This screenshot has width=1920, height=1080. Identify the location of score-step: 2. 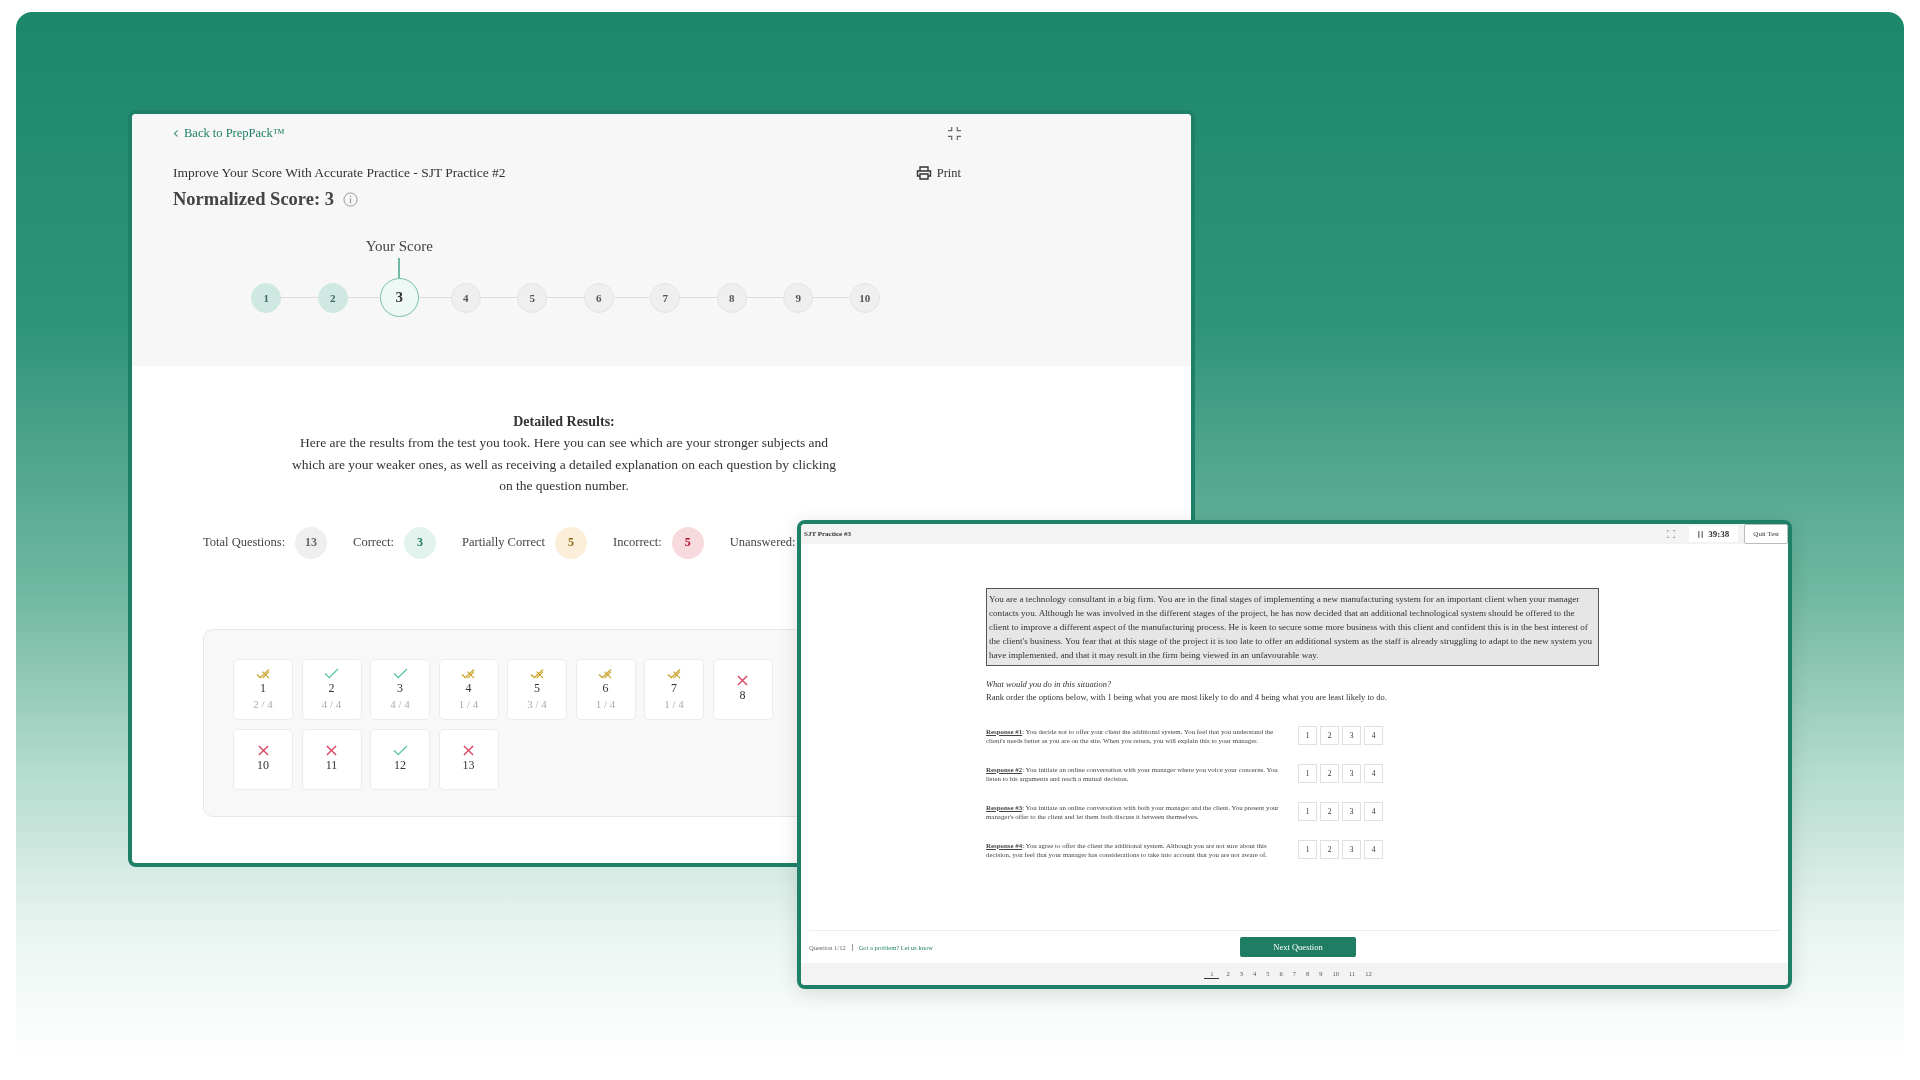
(332, 298).